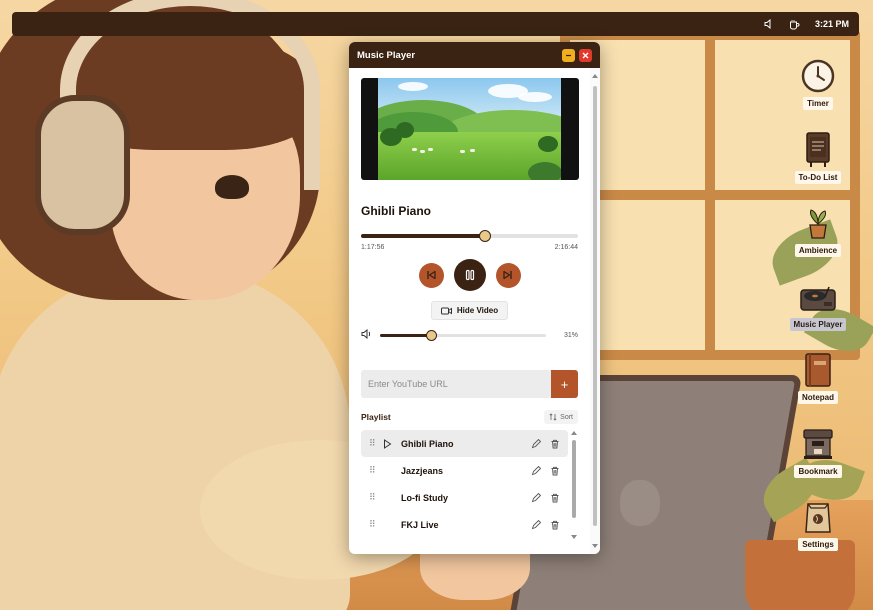 The width and height of the screenshot is (873, 610). I want to click on playlist-item-title: Lo-fi Study, so click(424, 497).